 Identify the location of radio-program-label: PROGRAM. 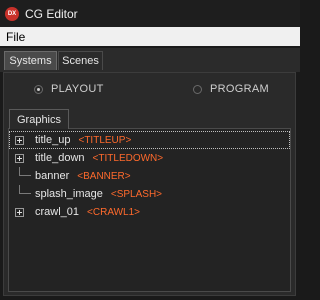
(239, 89).